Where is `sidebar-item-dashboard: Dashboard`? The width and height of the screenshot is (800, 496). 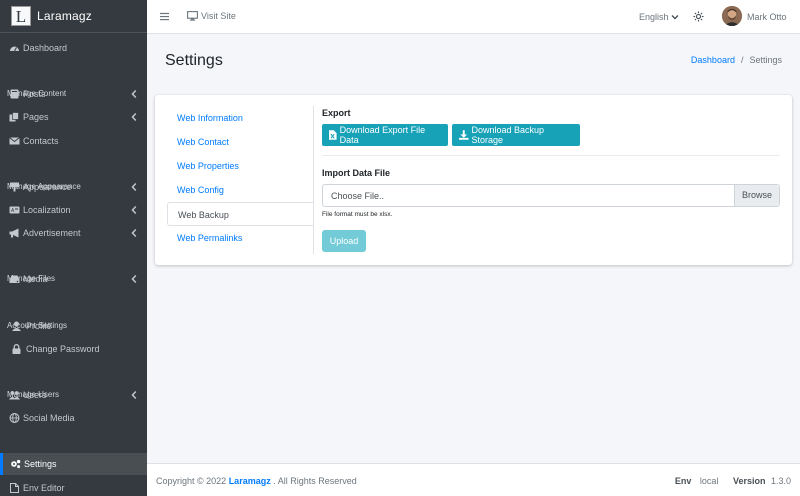 sidebar-item-dashboard: Dashboard is located at coordinates (73, 48).